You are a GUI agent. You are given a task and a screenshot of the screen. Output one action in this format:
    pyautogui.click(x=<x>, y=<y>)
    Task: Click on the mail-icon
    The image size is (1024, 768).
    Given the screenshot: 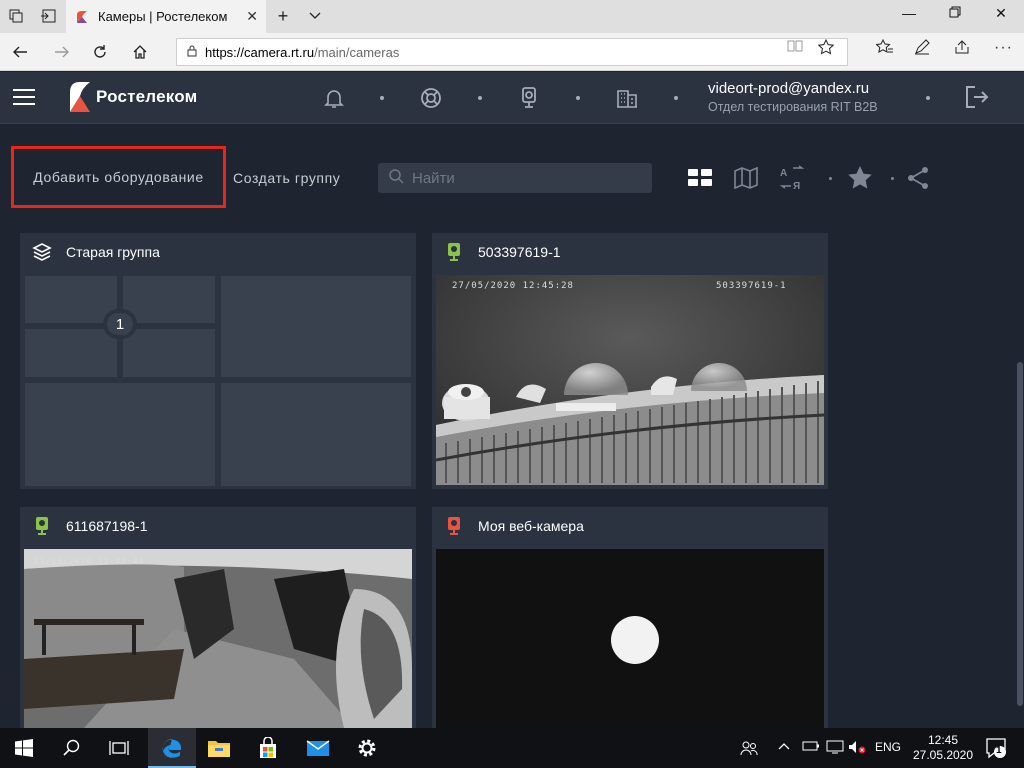 What is the action you would take?
    pyautogui.click(x=318, y=748)
    